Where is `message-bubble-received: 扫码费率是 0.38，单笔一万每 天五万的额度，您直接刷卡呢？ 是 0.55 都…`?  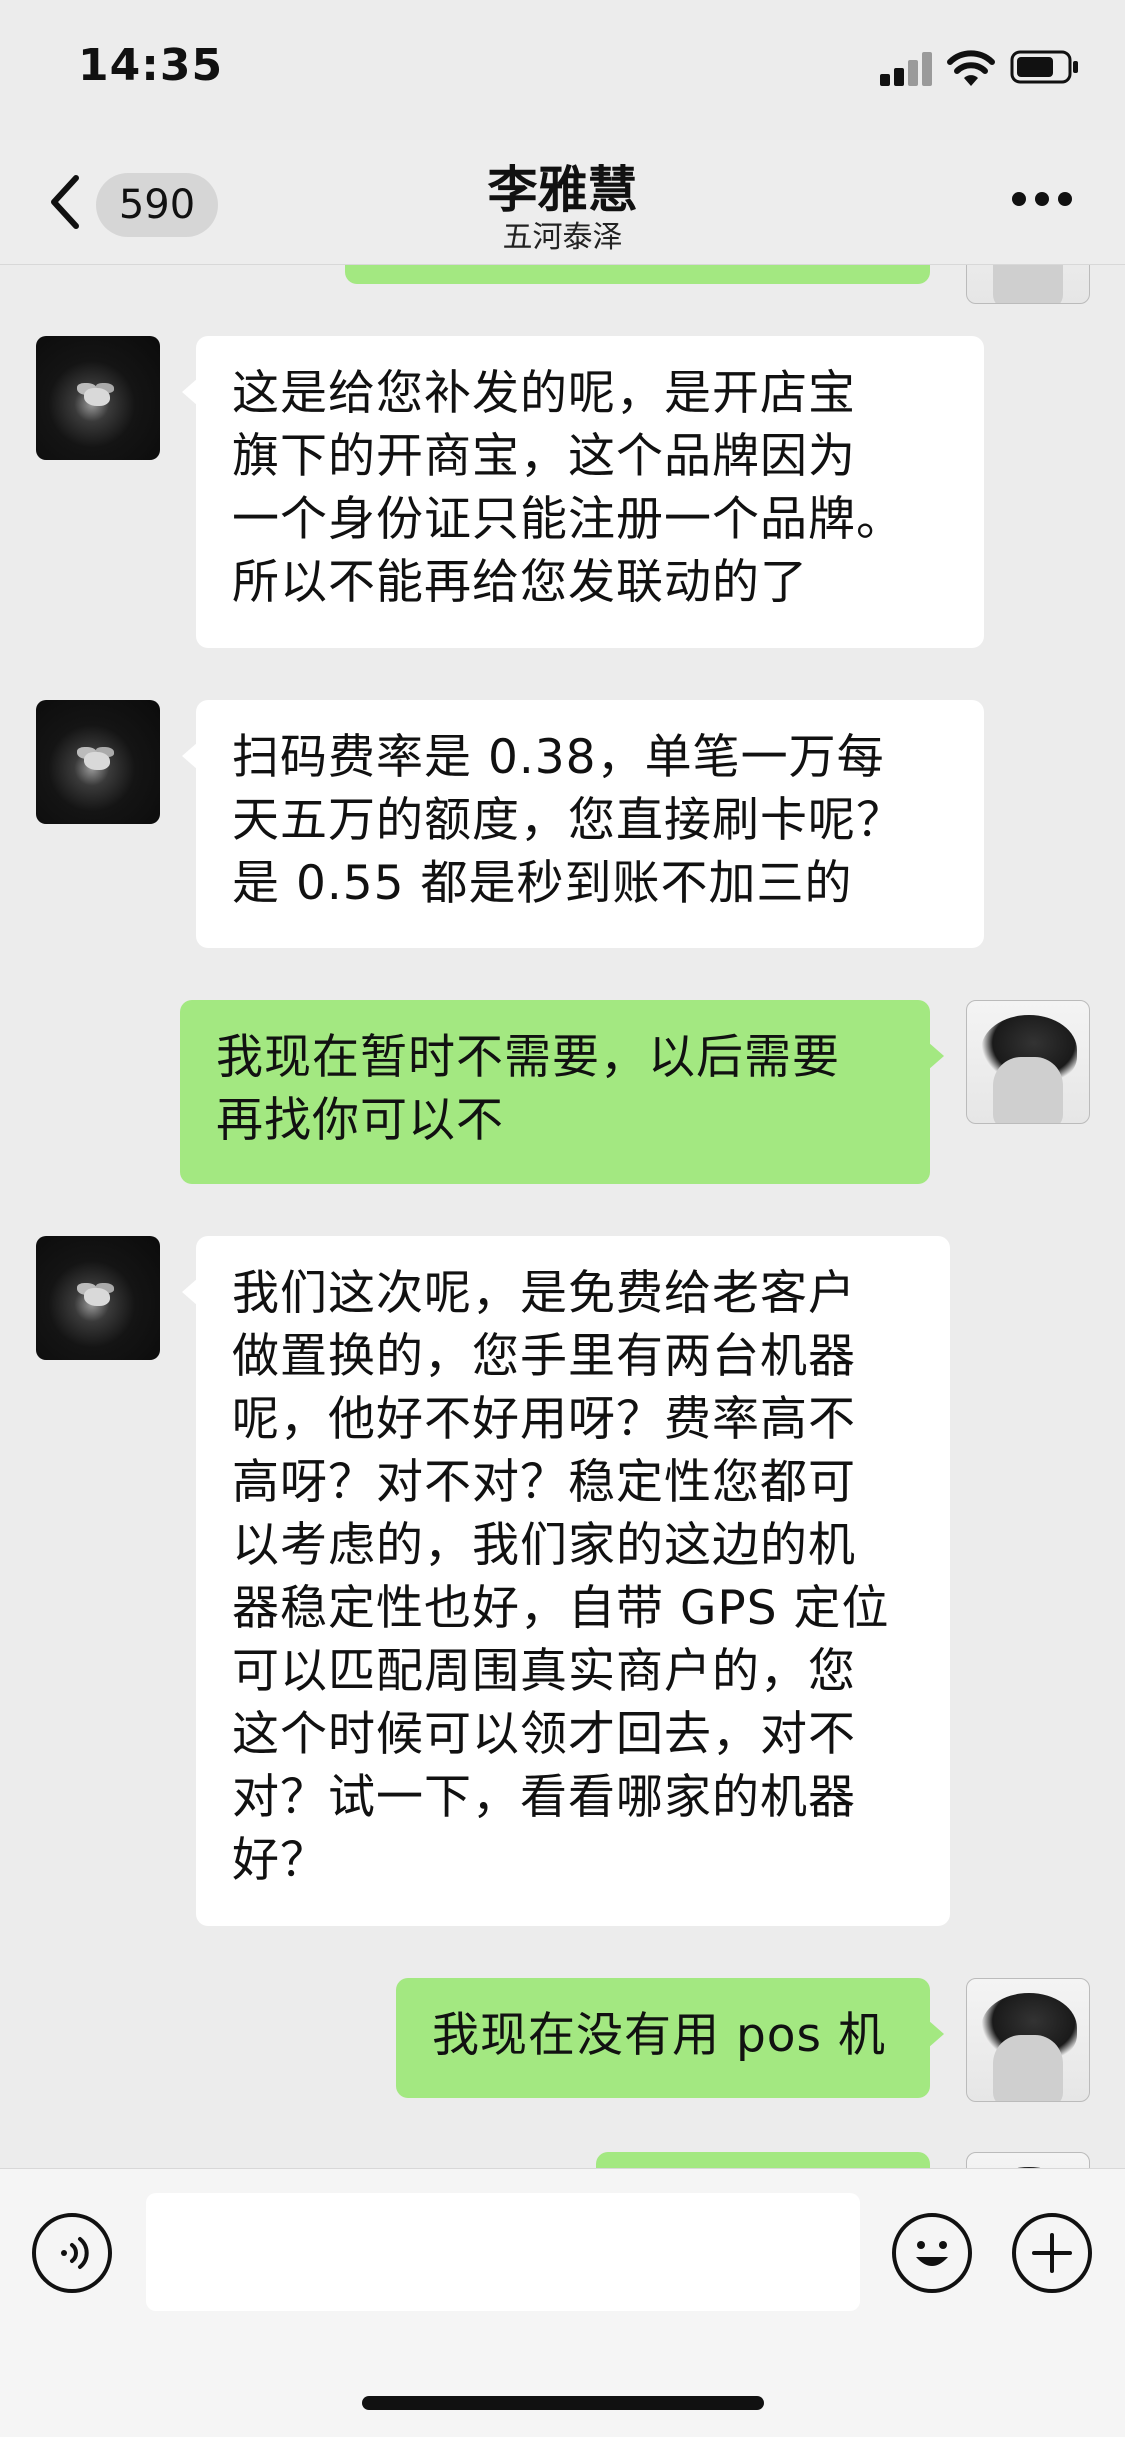
message-bubble-received: 扫码费率是 0.38，单笔一万每 天五万的额度，您直接刷卡呢？ 是 0.55 都… is located at coordinates (583, 824).